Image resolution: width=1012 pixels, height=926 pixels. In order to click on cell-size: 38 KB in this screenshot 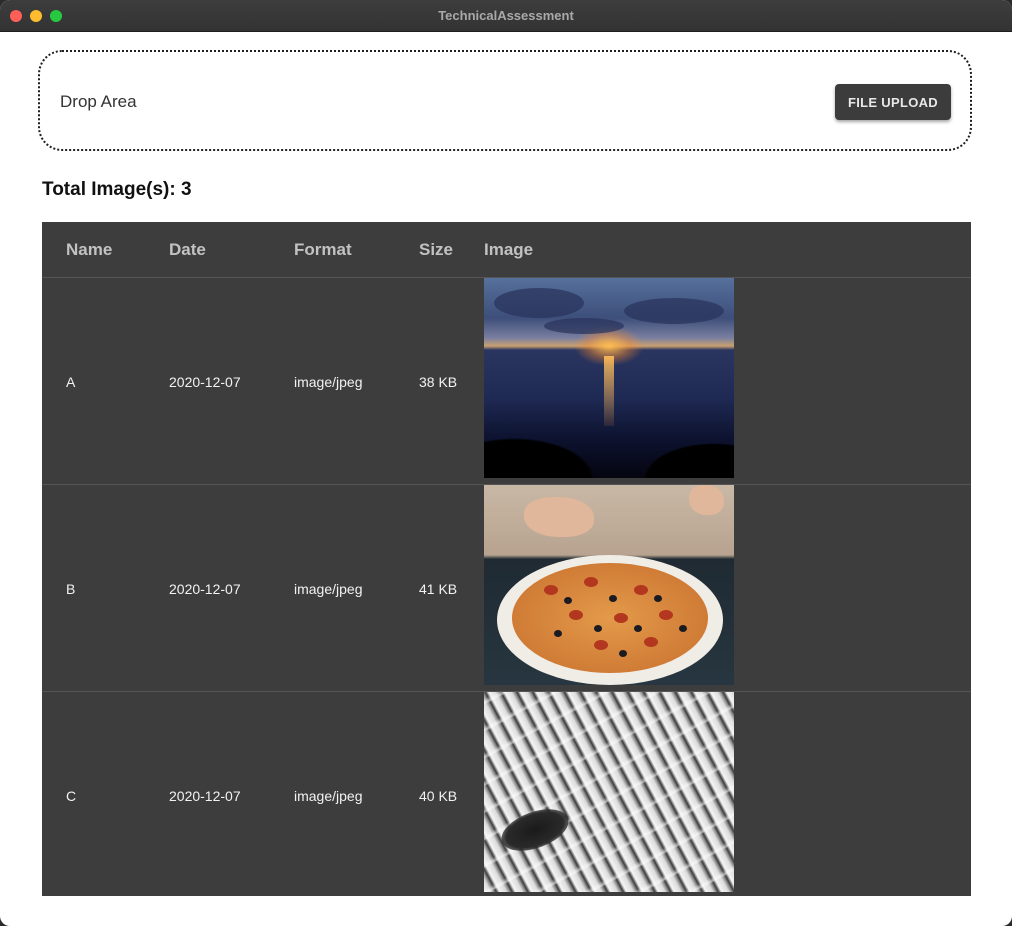, I will do `click(438, 382)`.